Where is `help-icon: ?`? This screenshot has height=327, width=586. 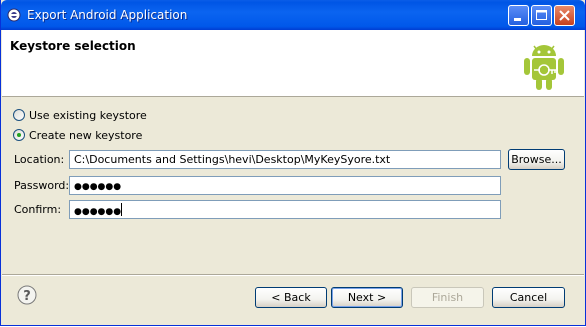
help-icon: ? is located at coordinates (27, 295).